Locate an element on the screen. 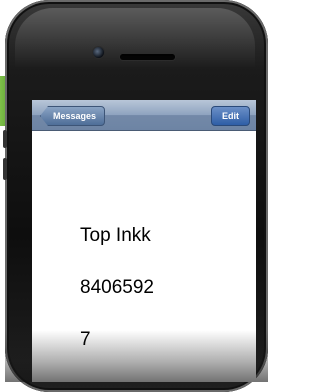 Image resolution: width=320 pixels, height=392 pixels. message-line-2: 8406592 is located at coordinates (117, 287).